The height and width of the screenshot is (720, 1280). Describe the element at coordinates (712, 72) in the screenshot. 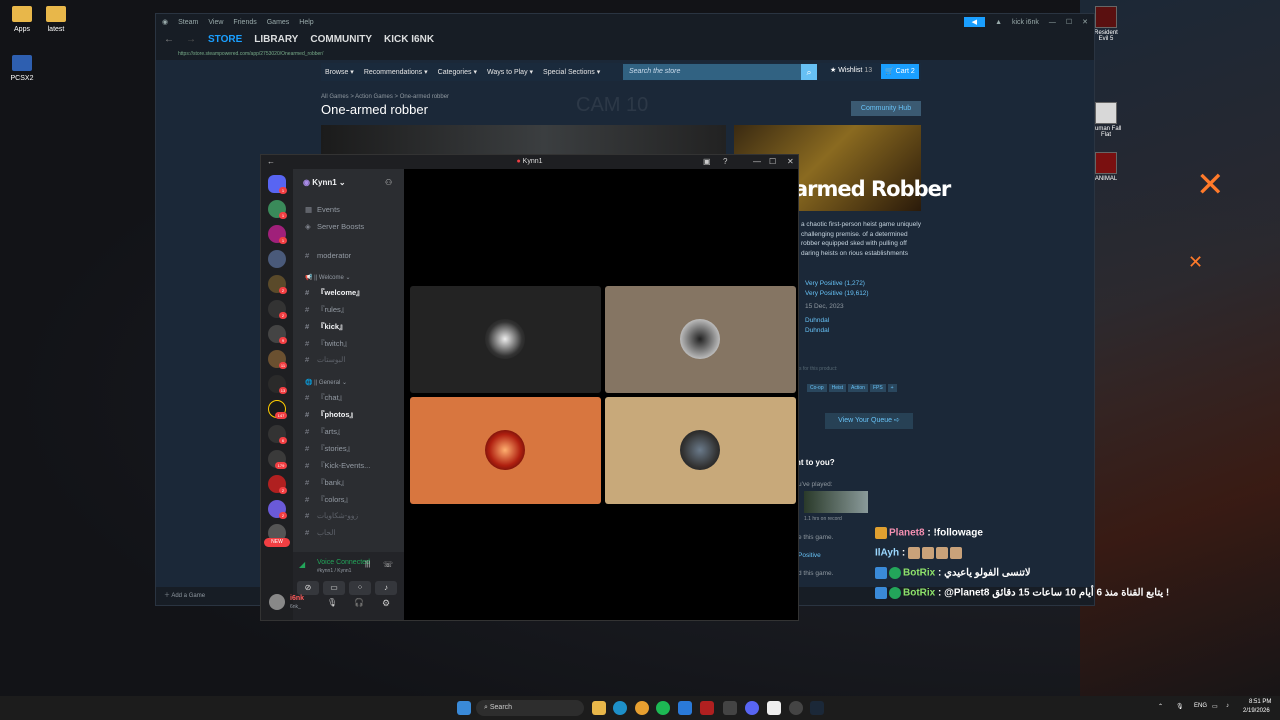

I see `store-search-input: Search the store` at that location.